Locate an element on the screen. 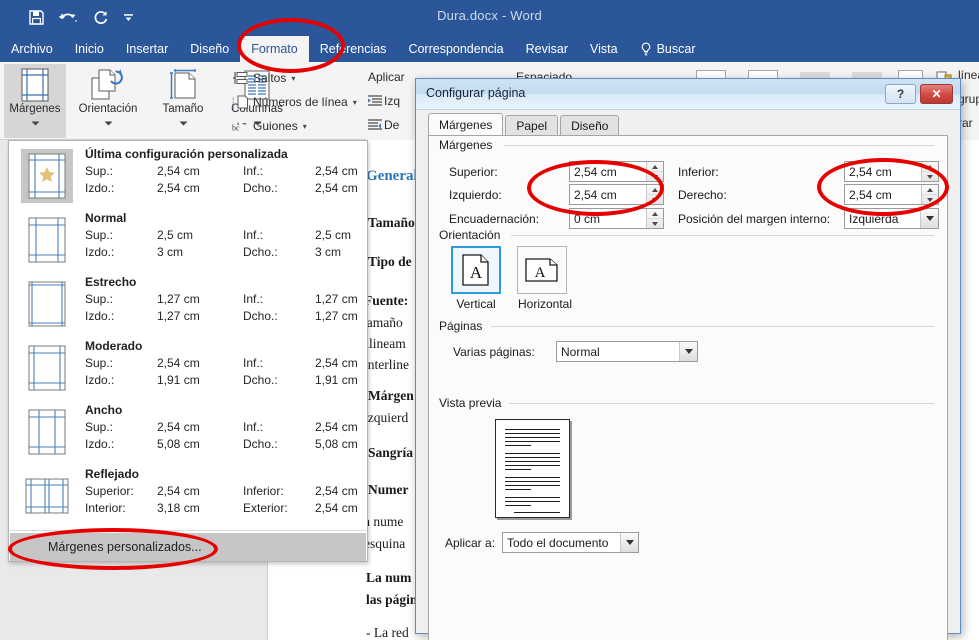 Image resolution: width=979 pixels, height=640 pixels. ribbon-clip-derecha: De is located at coordinates (392, 125).